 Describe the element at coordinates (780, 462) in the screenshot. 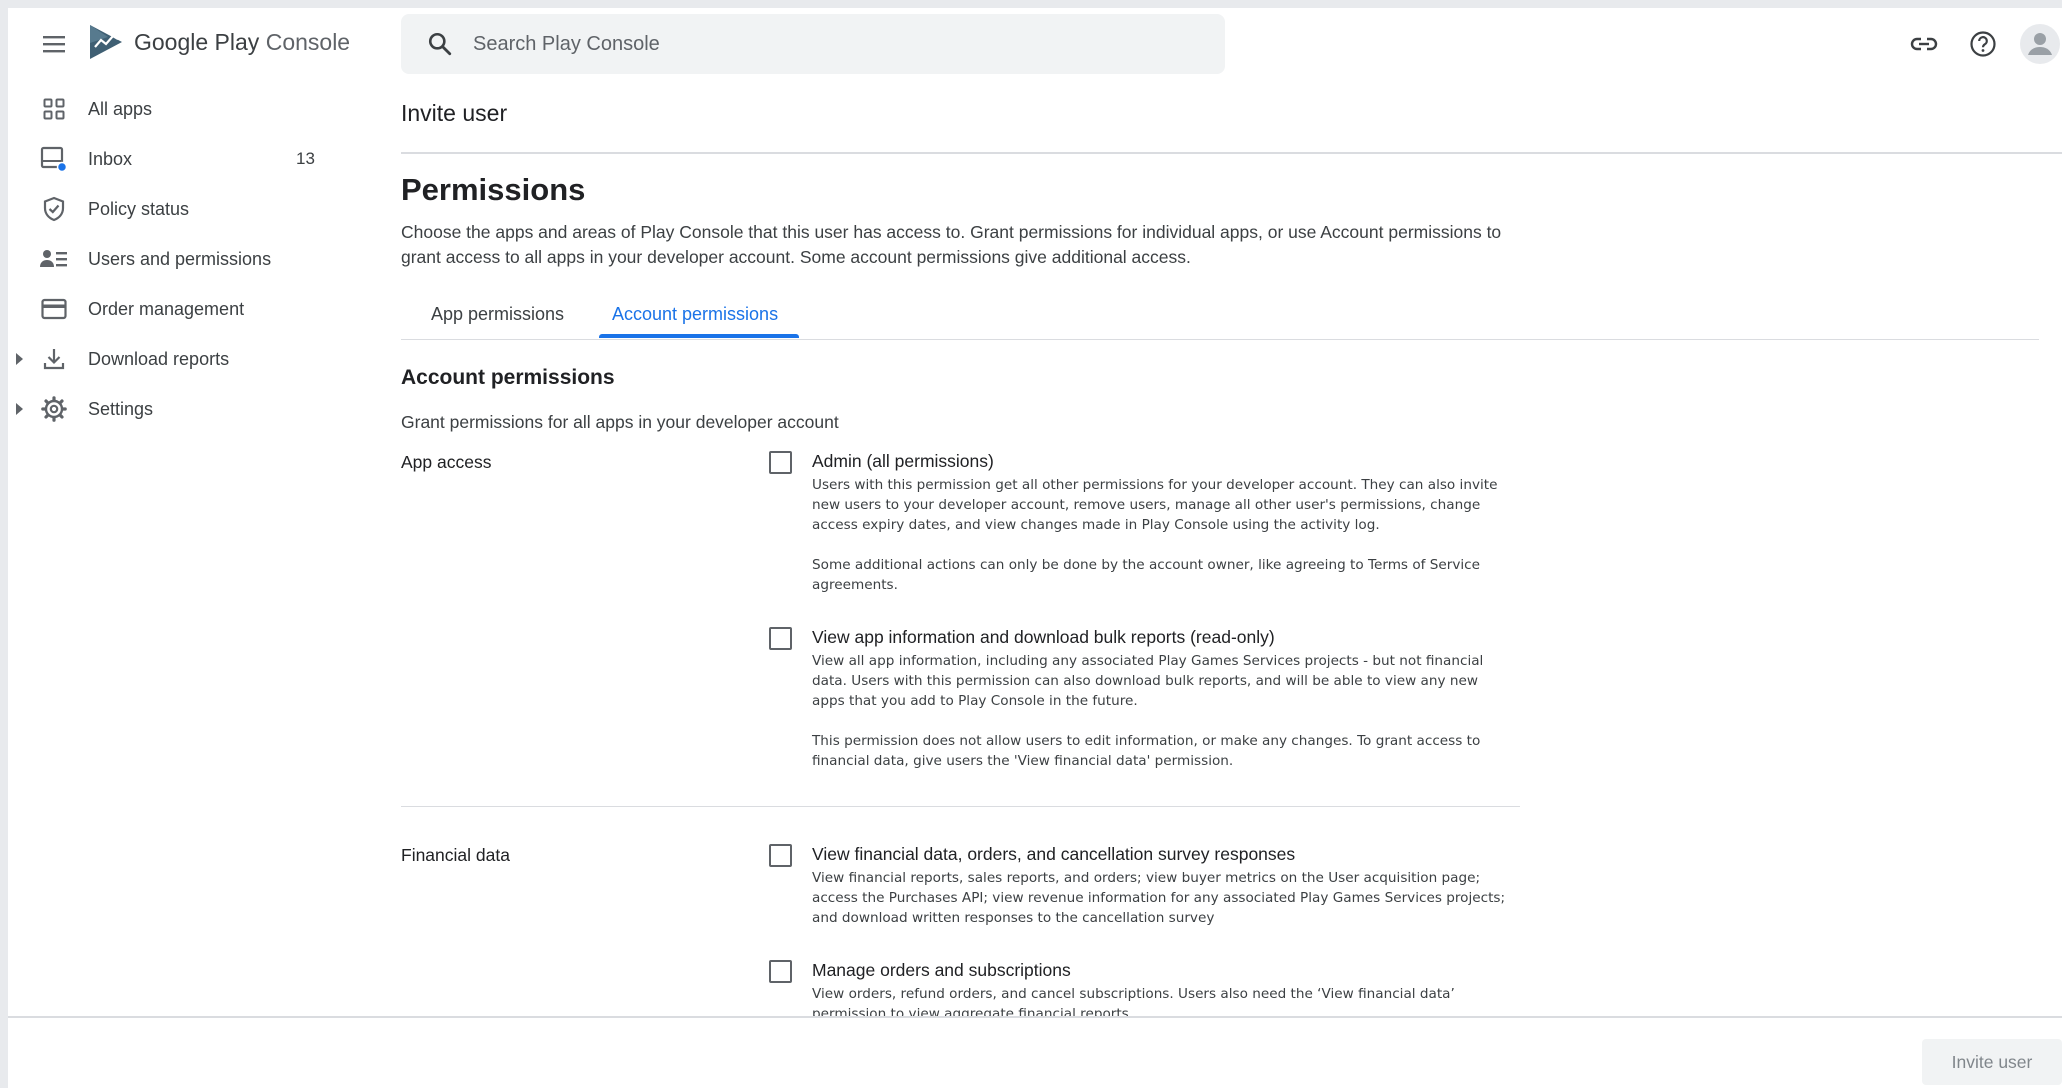

I see `admin-checkbox` at that location.